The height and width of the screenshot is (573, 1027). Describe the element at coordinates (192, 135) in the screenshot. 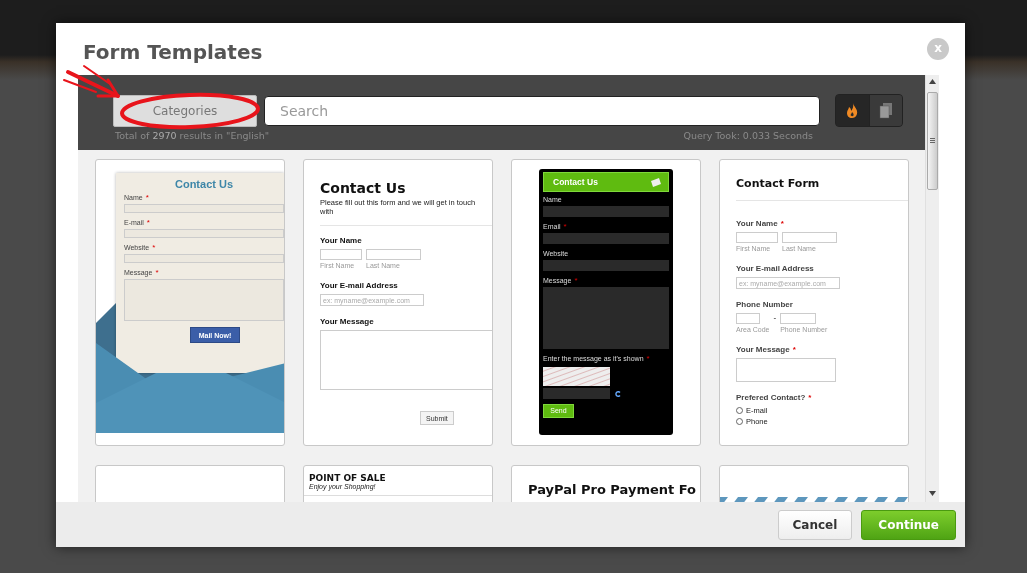

I see `results-count: Total of 2970 results in "English"` at that location.